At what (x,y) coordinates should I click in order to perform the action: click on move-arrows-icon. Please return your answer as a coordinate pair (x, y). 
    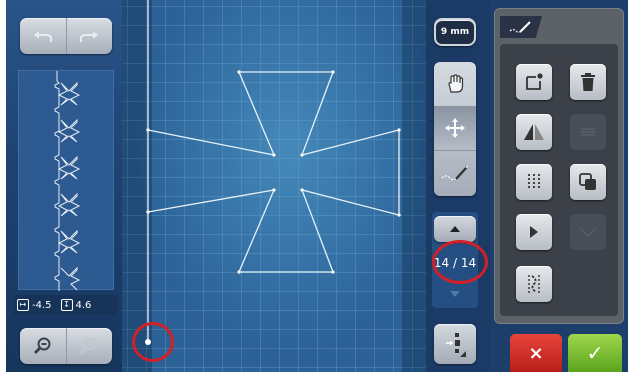
    Looking at the image, I should click on (455, 128).